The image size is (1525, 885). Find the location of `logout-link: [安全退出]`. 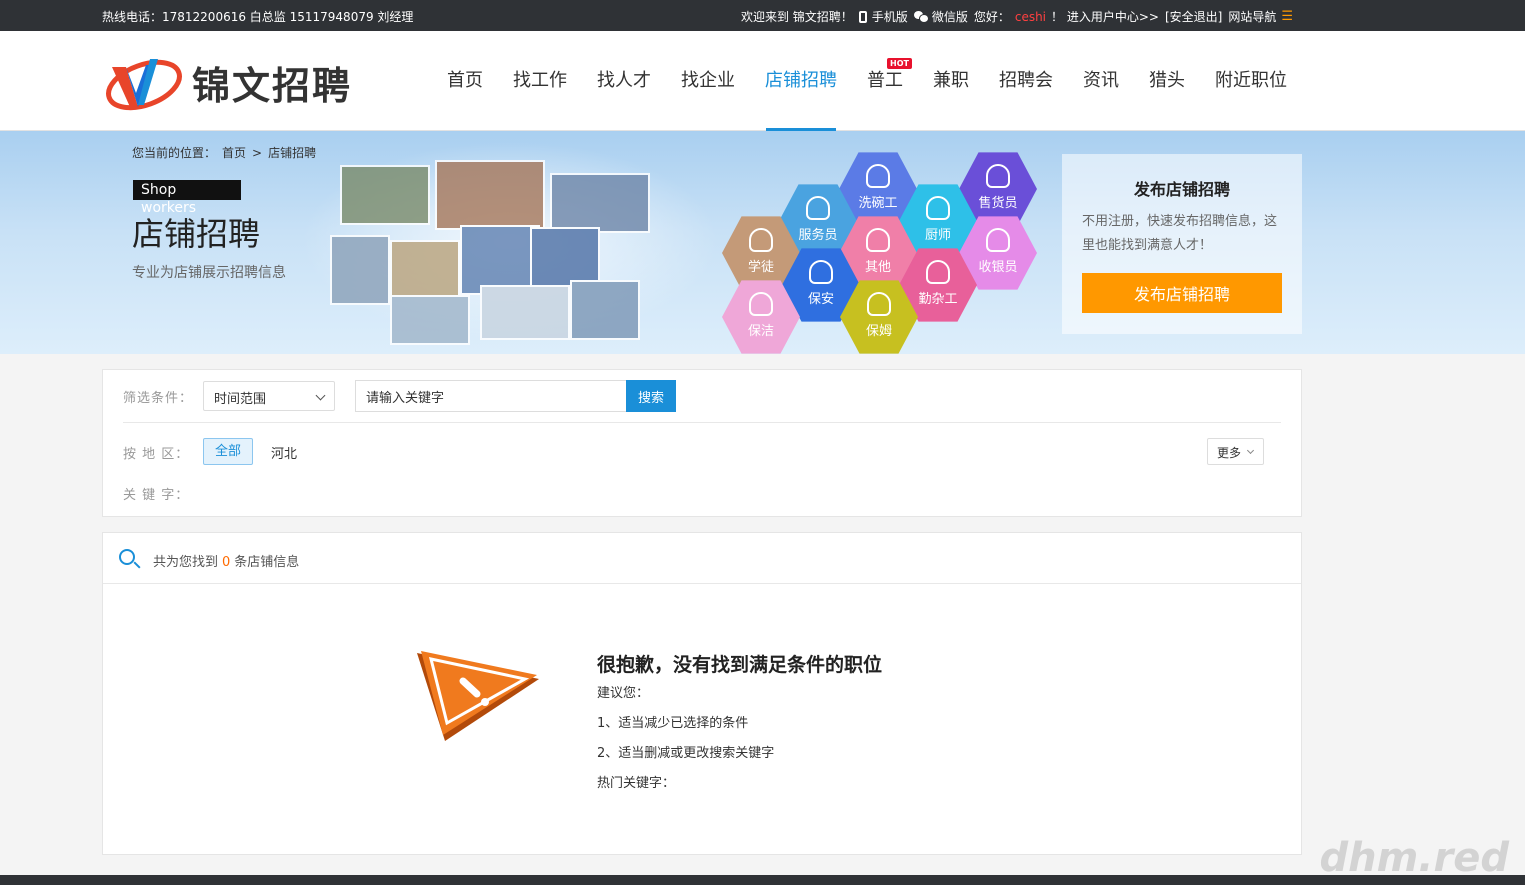

logout-link: [安全退出] is located at coordinates (1193, 16).